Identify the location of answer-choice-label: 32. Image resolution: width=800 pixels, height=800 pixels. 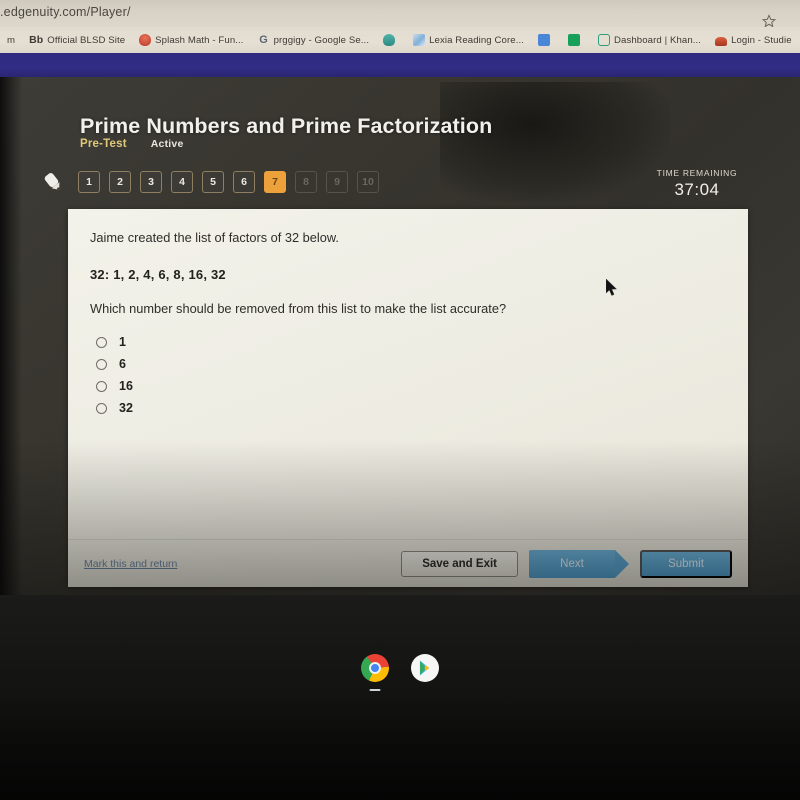
(126, 408).